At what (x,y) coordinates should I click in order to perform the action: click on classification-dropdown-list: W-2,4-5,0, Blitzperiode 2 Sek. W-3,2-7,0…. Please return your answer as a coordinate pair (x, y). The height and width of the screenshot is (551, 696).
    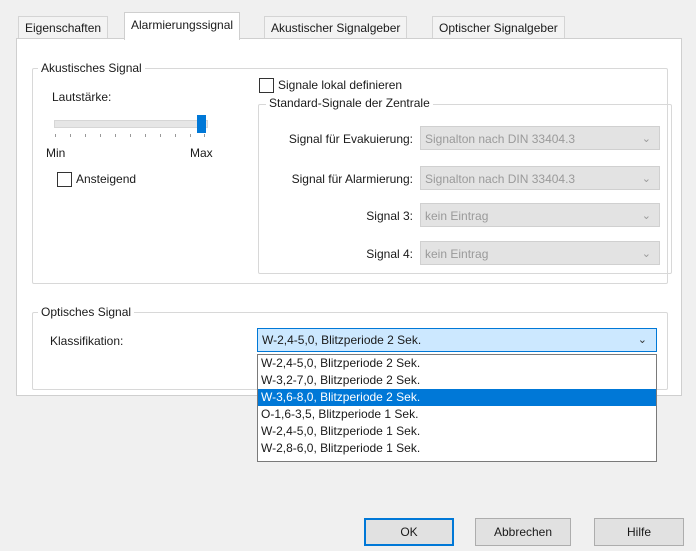
    Looking at the image, I should click on (457, 408).